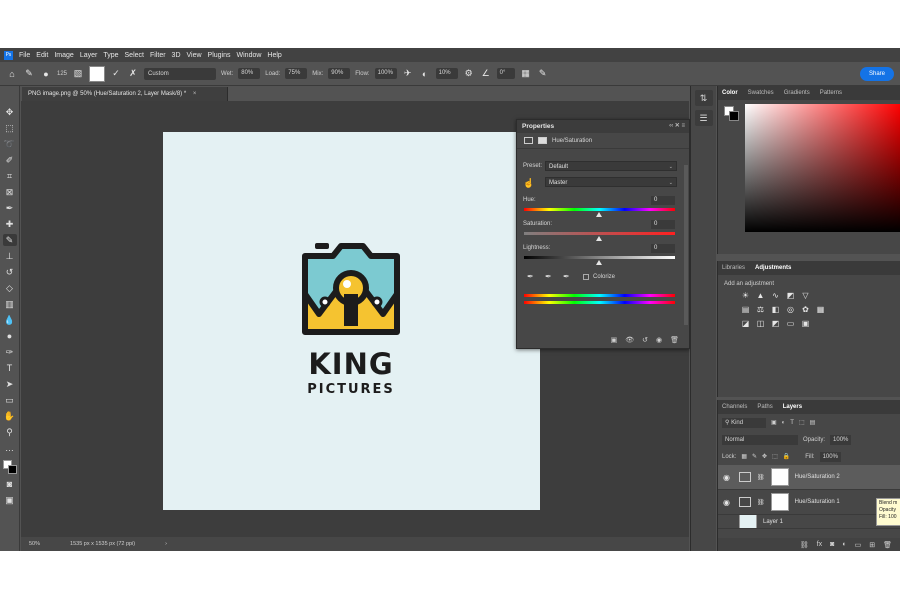  Describe the element at coordinates (775, 296) in the screenshot. I see `curves-icon: ∿` at that location.